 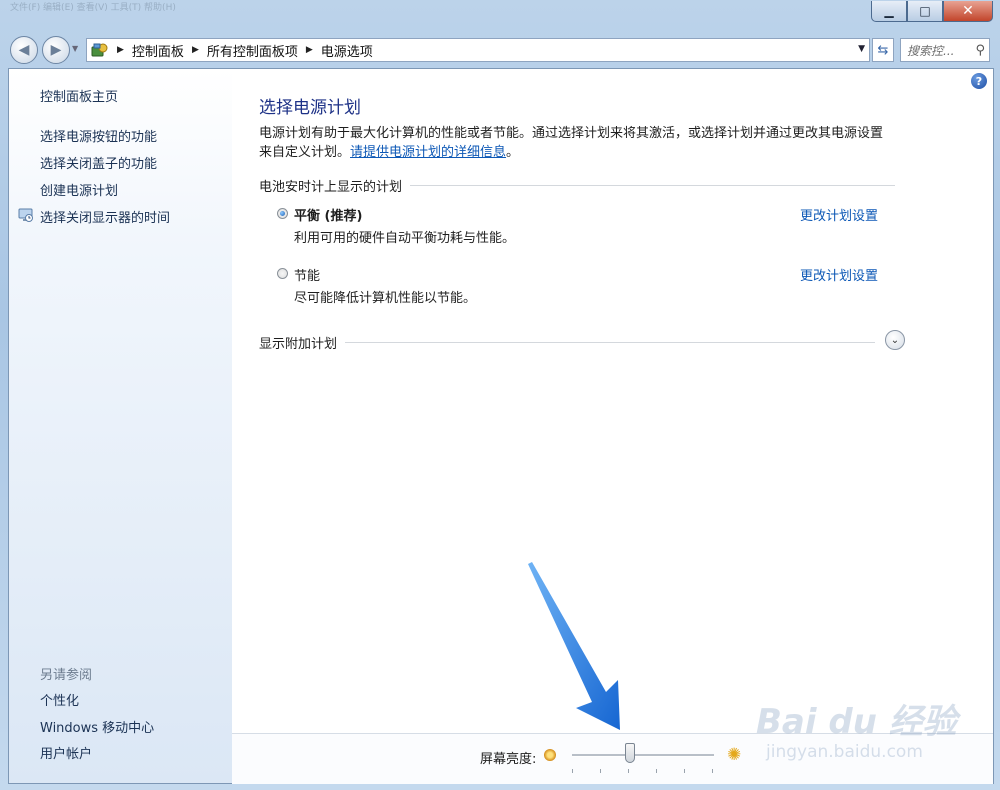 I want to click on close-icon: ✕, so click(x=968, y=11).